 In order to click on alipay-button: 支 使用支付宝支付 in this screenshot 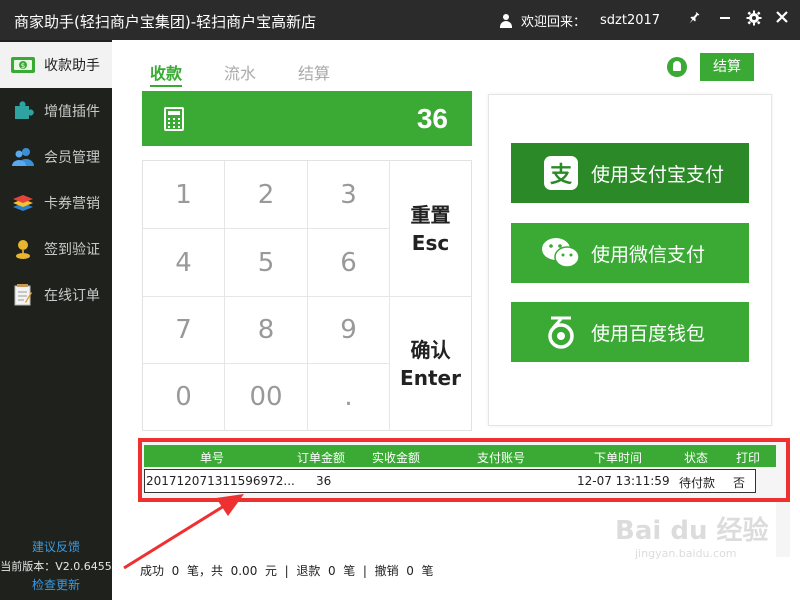, I will do `click(630, 173)`.